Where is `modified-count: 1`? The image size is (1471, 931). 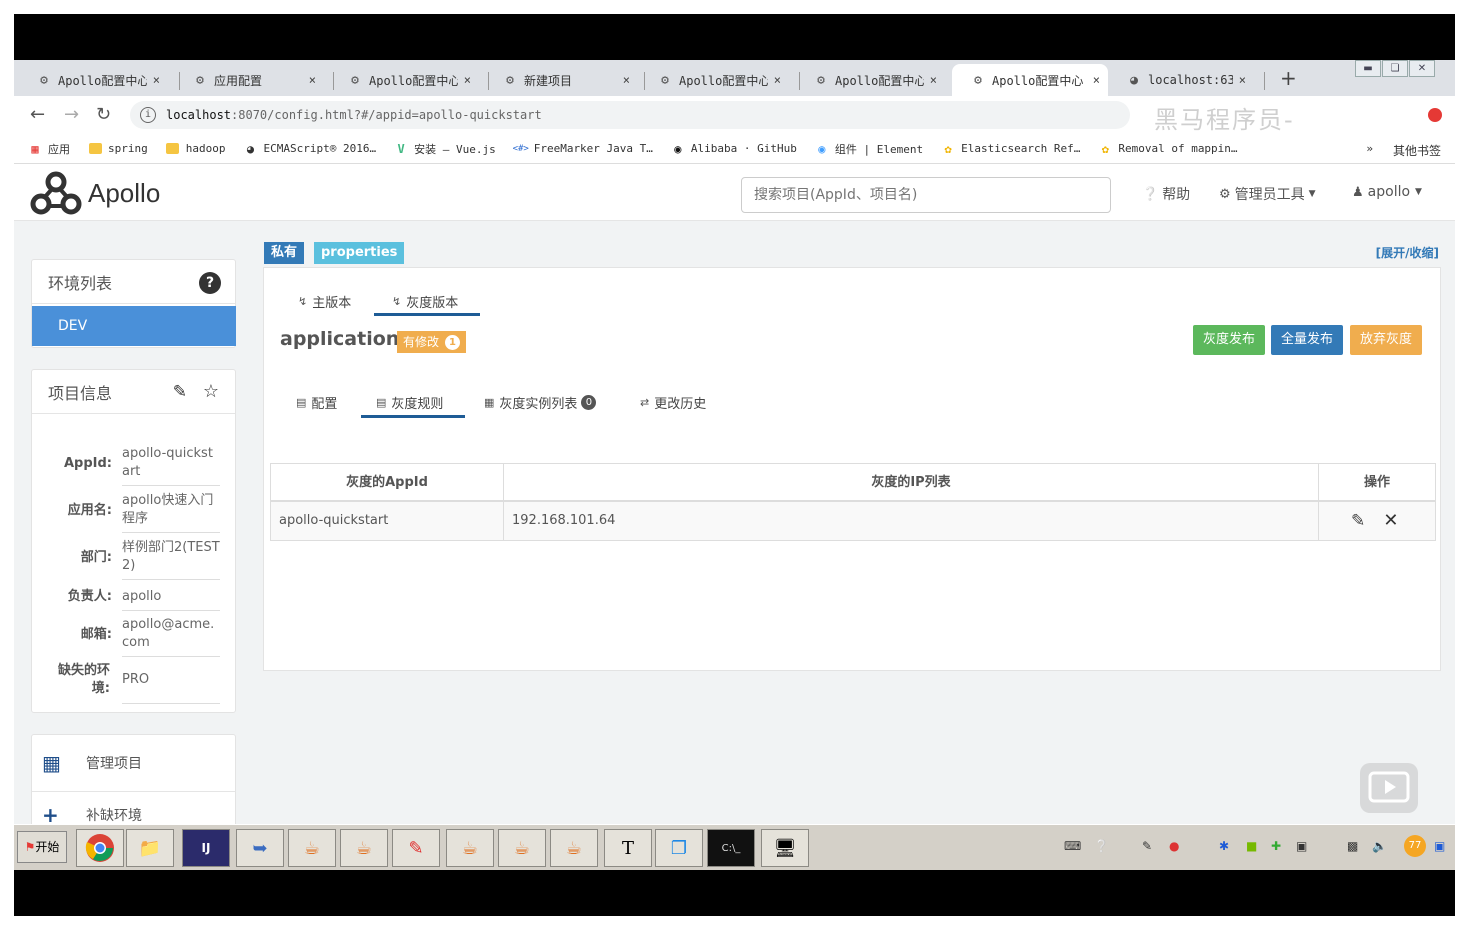 modified-count: 1 is located at coordinates (453, 342).